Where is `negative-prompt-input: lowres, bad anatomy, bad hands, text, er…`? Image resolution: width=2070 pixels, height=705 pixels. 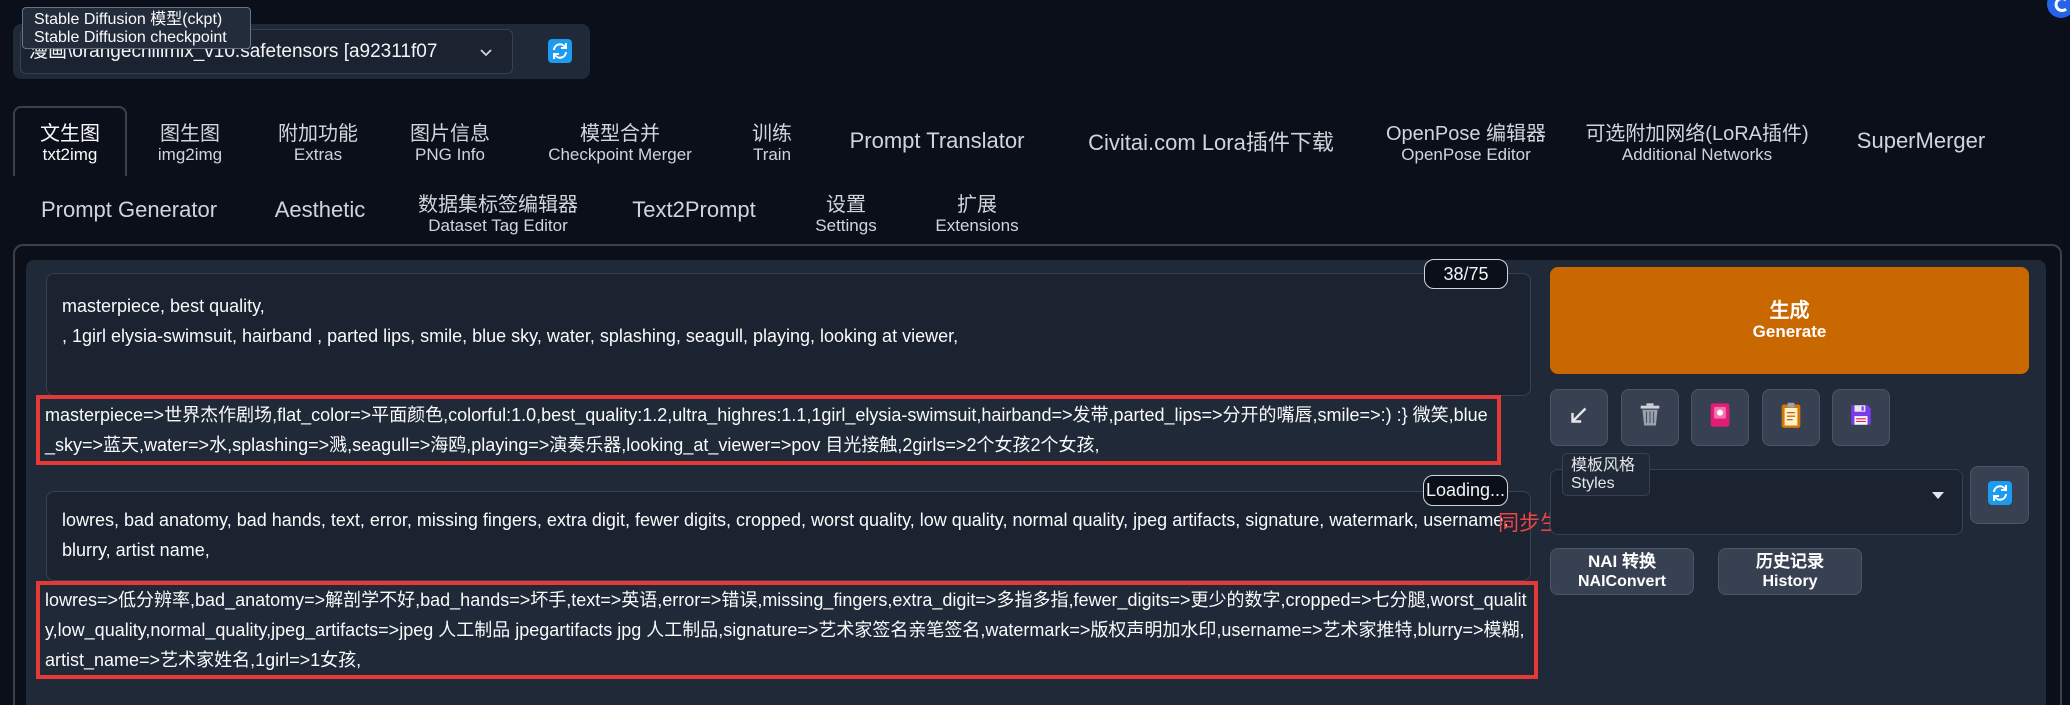
negative-prompt-input: lowres, bad anatomy, bad hands, text, er… is located at coordinates (788, 536).